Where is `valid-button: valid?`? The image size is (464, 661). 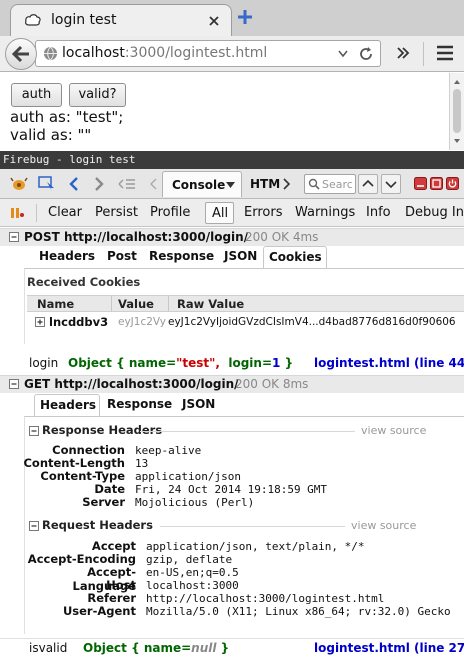
valid-button: valid? is located at coordinates (97, 95).